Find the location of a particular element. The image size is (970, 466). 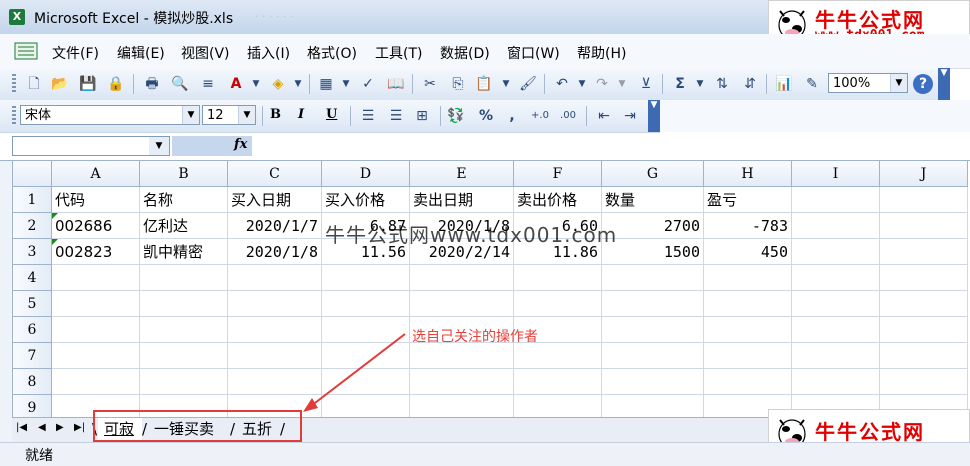

annotation-highlight-box is located at coordinates (197, 426).